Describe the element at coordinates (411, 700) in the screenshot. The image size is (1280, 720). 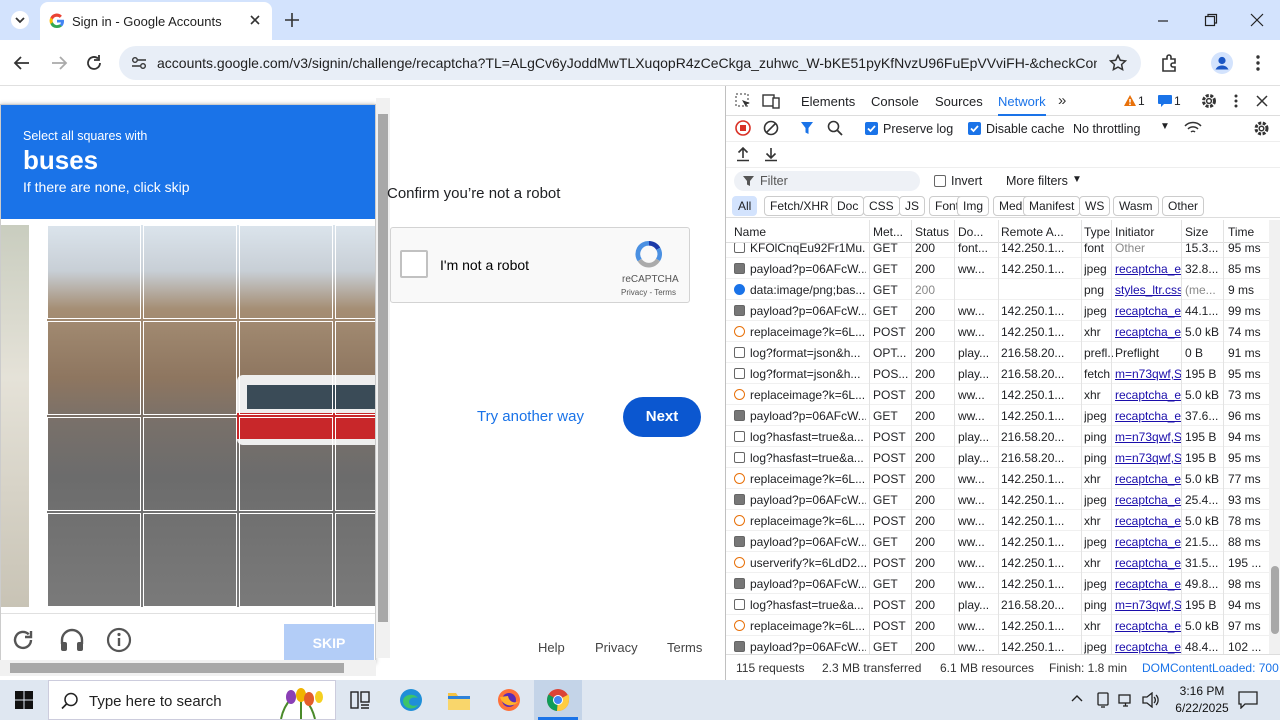
I see `edge-icon` at that location.